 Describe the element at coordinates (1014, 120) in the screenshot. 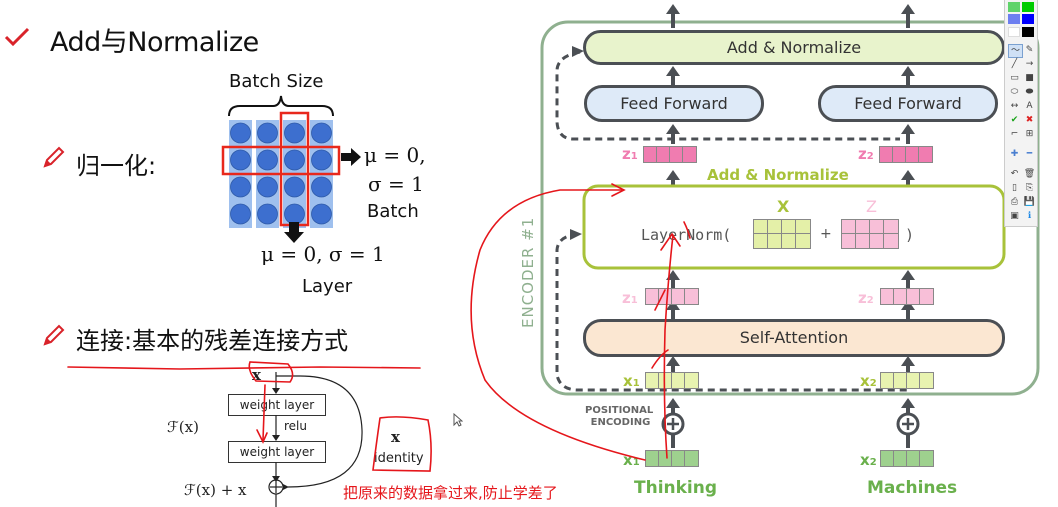

I see `check-tool-icon: ✔` at that location.